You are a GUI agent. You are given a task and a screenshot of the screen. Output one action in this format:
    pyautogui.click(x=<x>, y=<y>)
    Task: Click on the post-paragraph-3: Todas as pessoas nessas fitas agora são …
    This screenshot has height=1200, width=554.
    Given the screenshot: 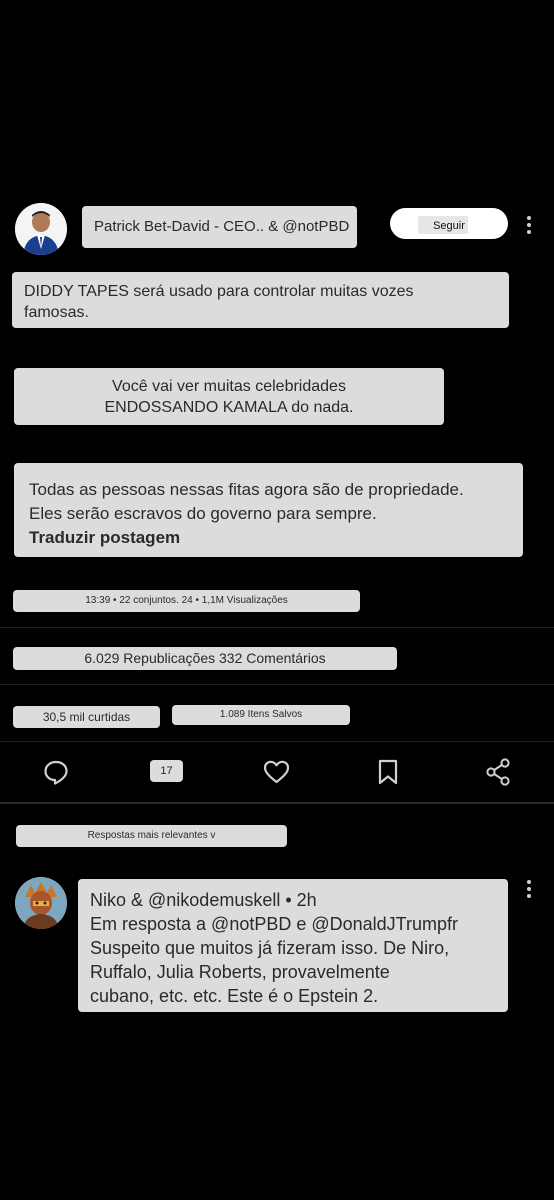 What is the action you would take?
    pyautogui.click(x=268, y=510)
    